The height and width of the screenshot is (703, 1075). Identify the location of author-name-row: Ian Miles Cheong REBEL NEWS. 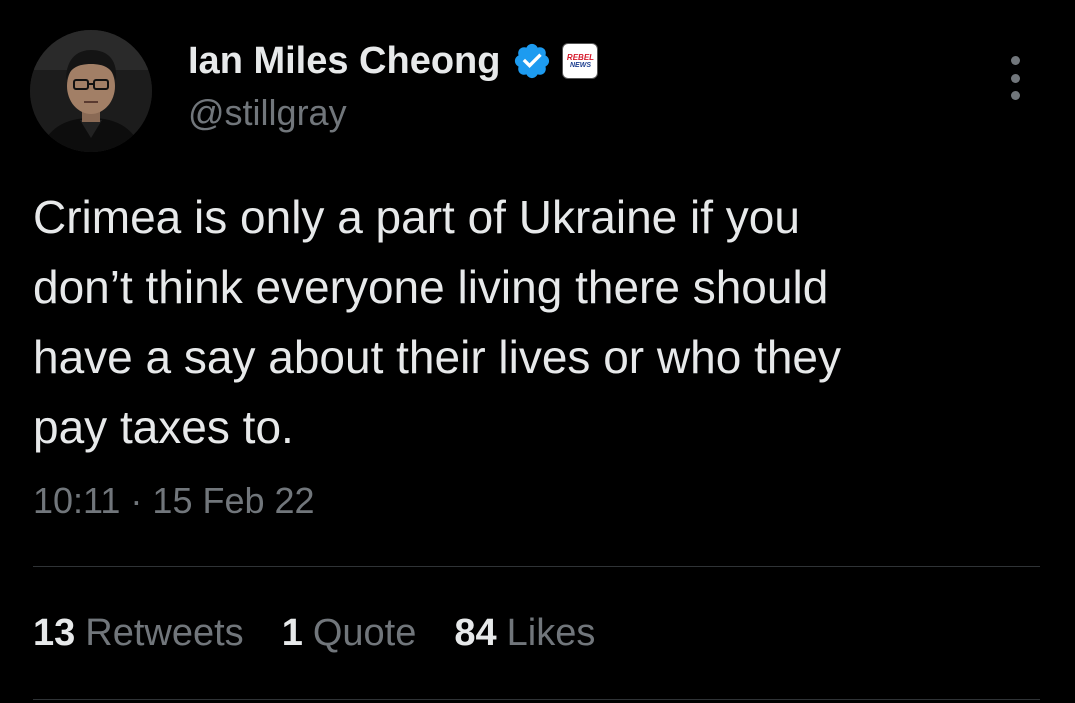
(393, 61).